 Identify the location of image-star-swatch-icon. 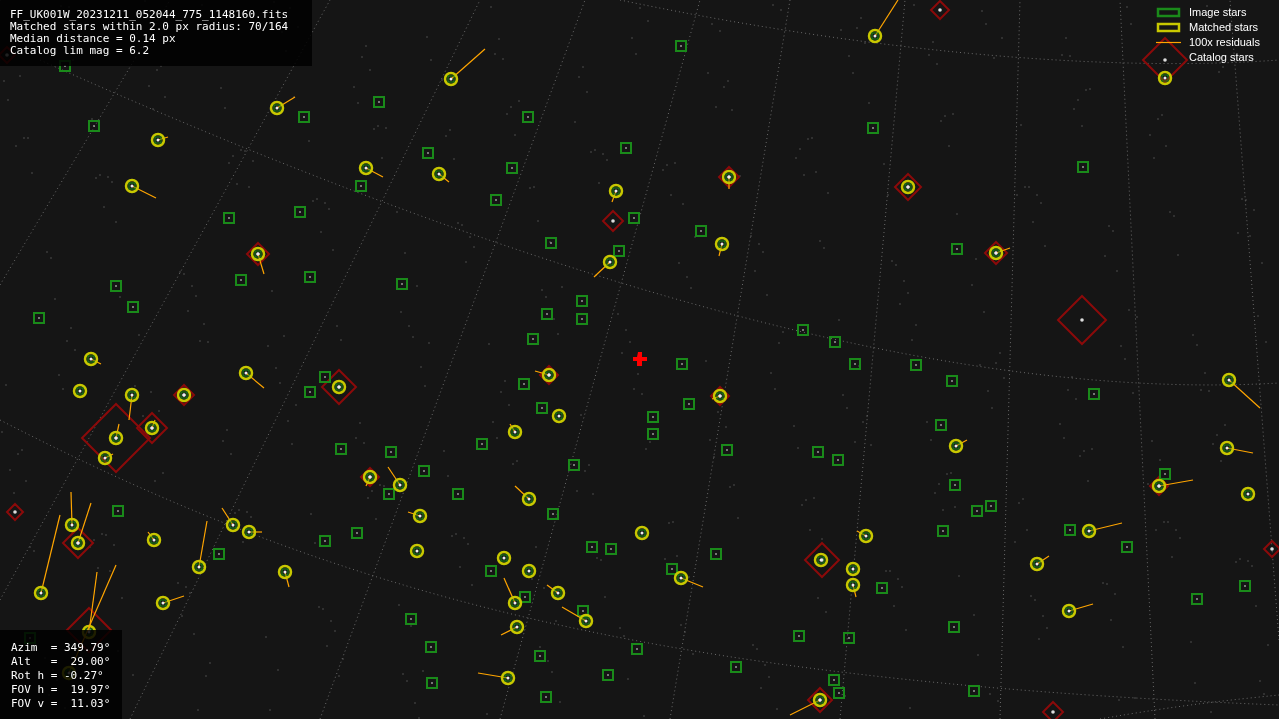
(1168, 12).